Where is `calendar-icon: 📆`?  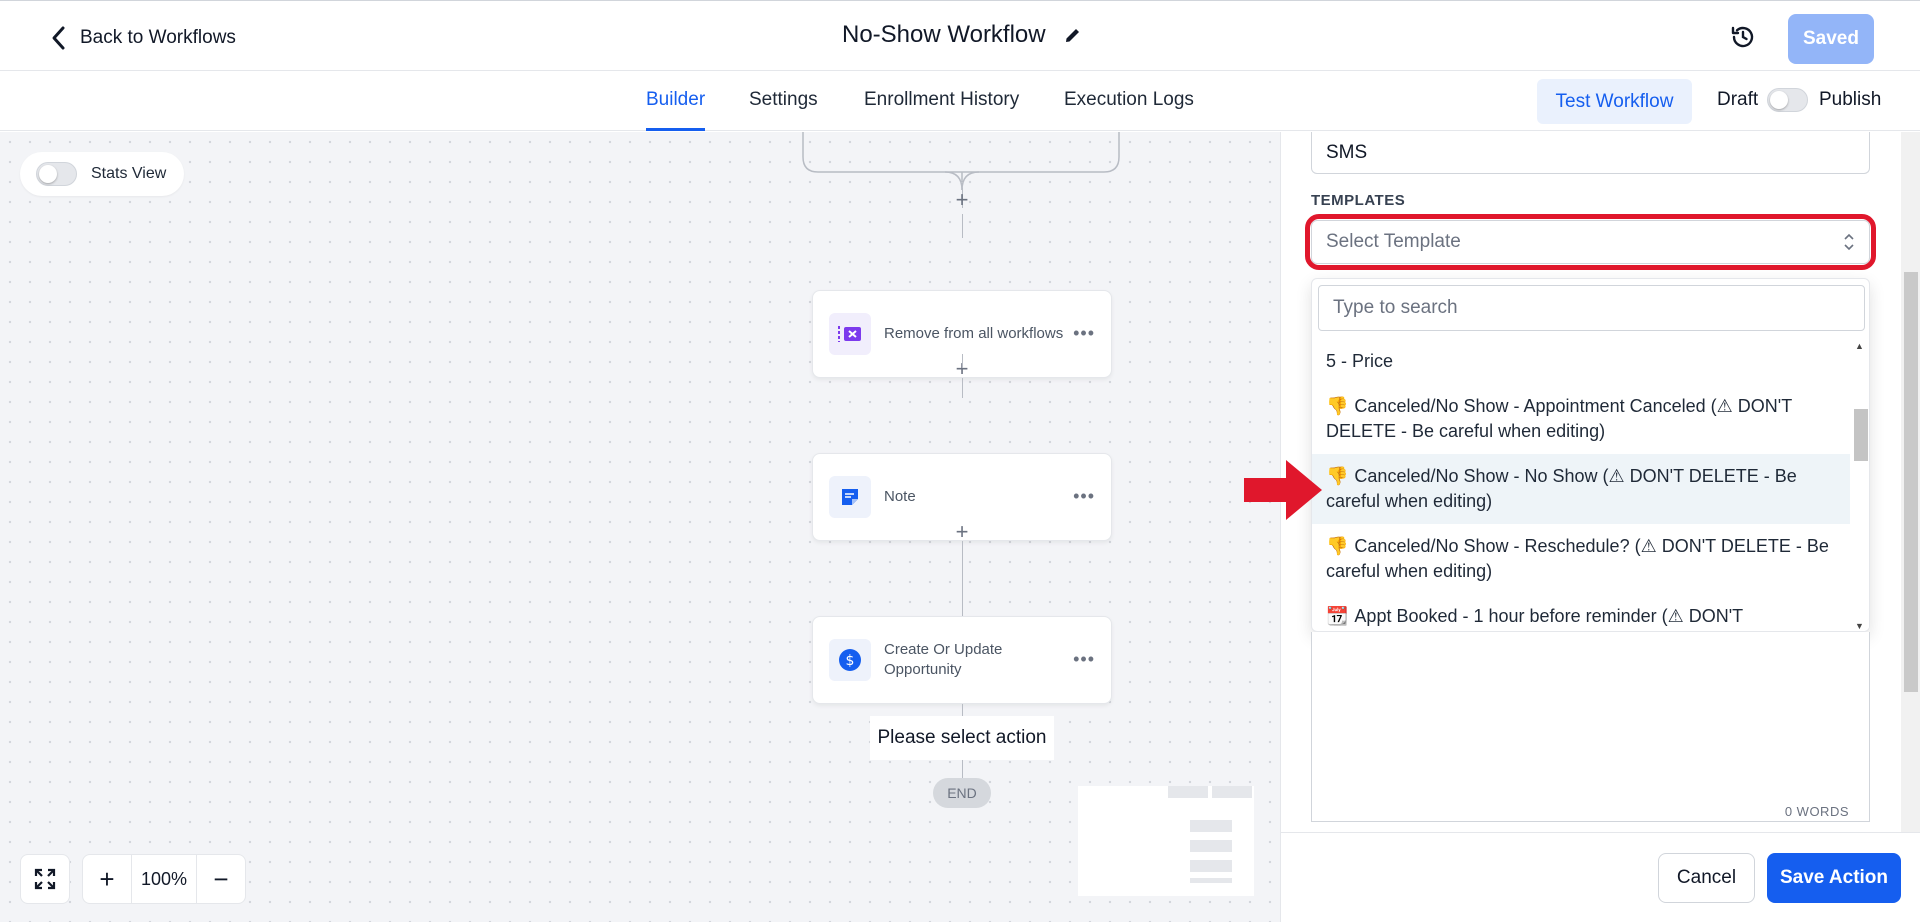 calendar-icon: 📆 is located at coordinates (1337, 616).